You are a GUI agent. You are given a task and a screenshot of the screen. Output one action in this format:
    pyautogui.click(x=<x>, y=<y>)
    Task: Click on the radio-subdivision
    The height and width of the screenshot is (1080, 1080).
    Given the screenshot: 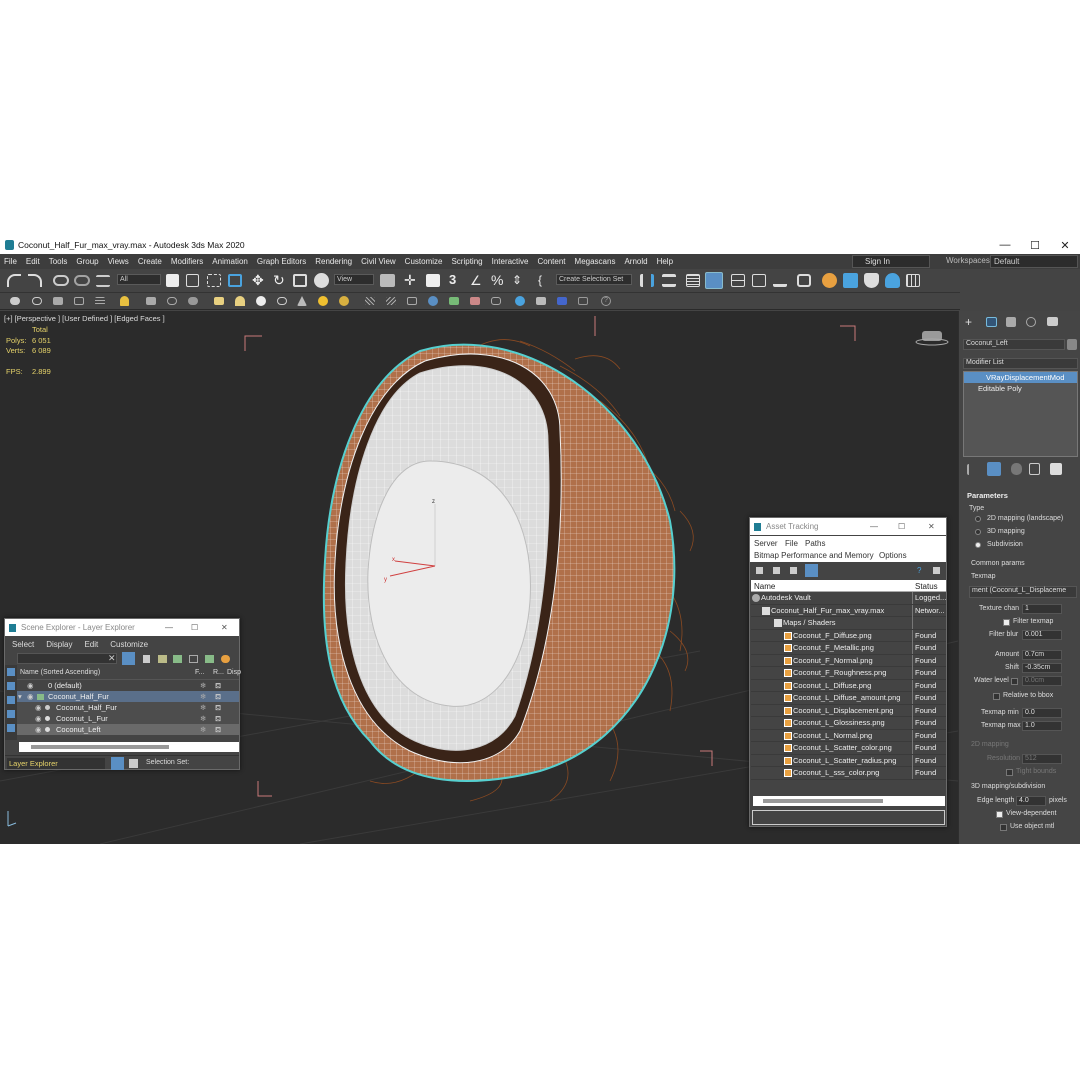 What is the action you would take?
    pyautogui.click(x=978, y=545)
    